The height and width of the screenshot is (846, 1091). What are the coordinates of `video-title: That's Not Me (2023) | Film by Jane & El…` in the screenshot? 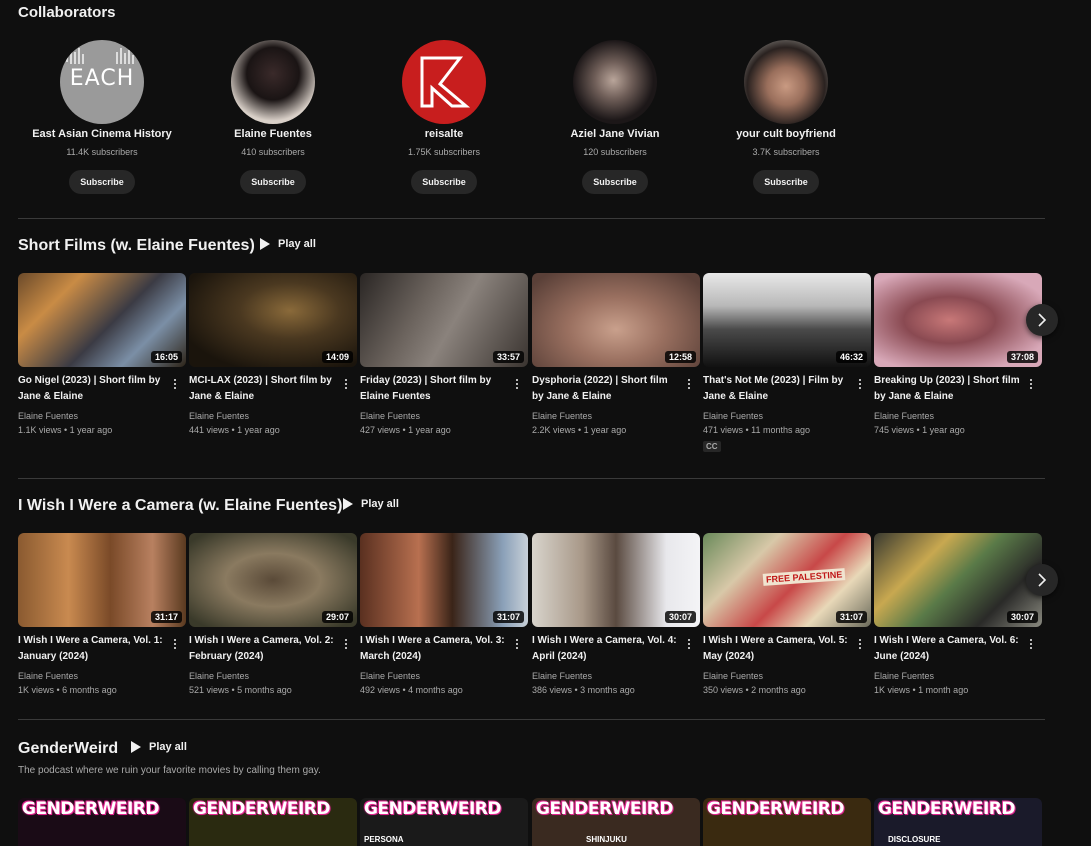 It's located at (777, 389).